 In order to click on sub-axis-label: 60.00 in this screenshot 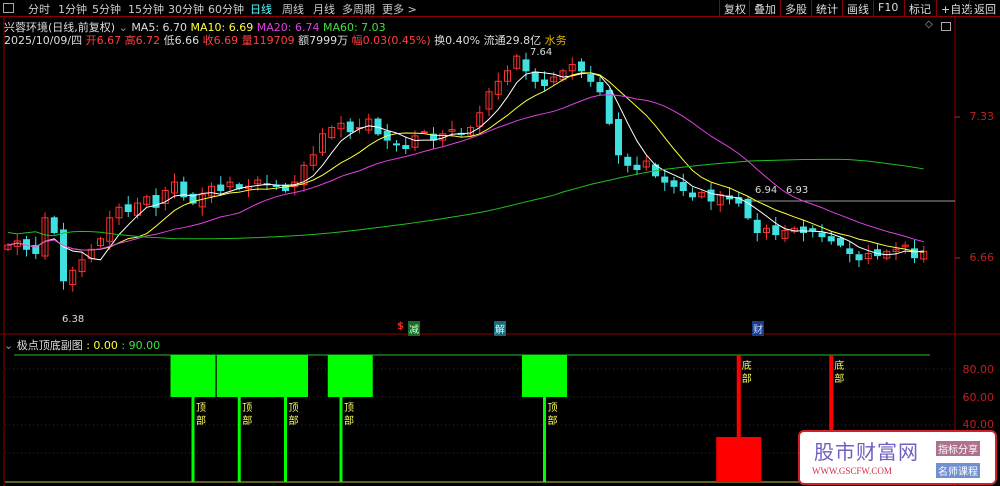, I will do `click(978, 397)`.